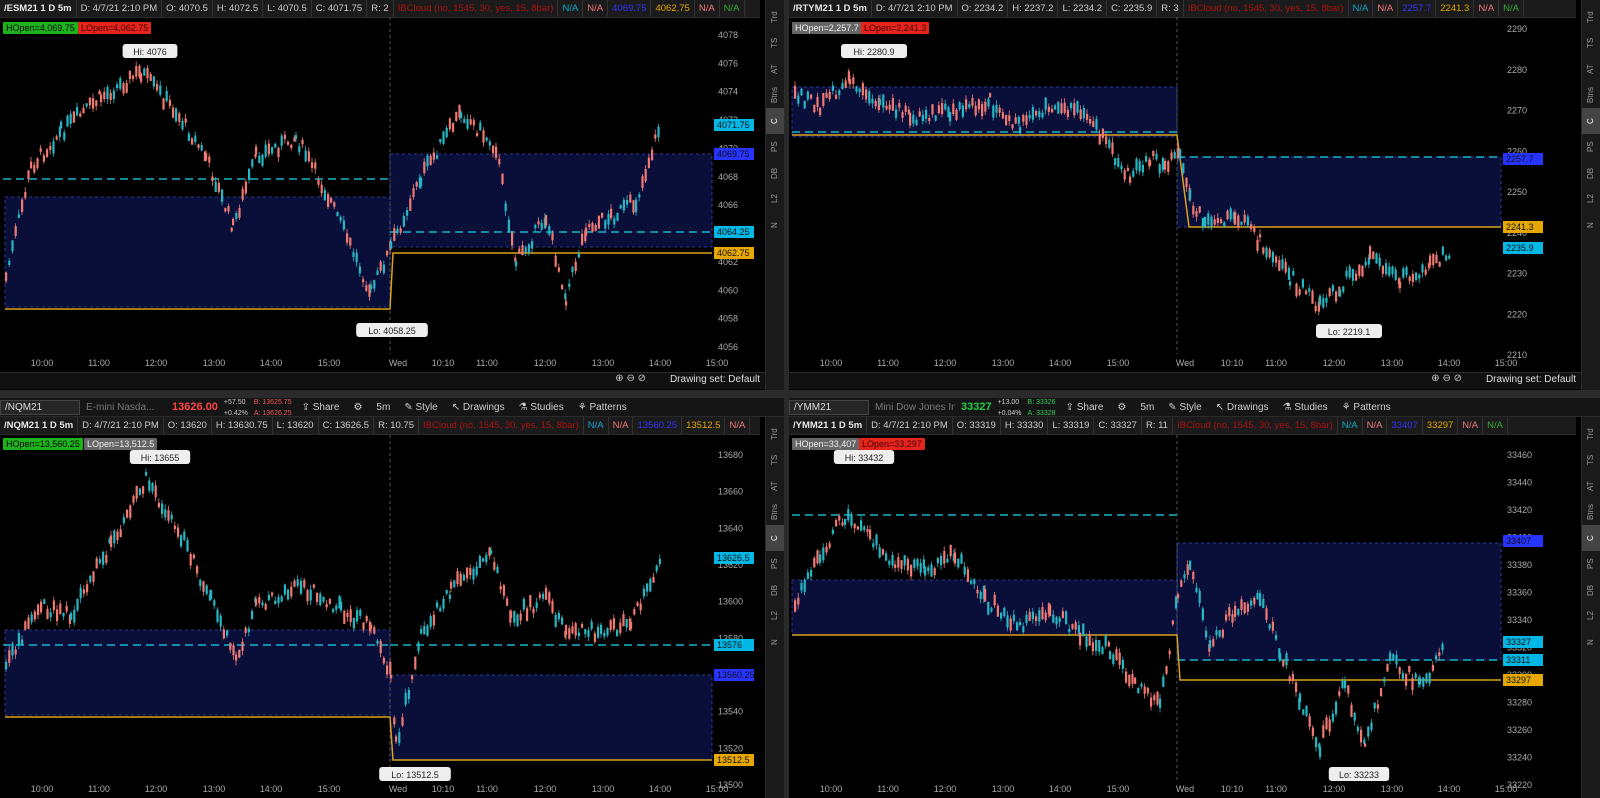  I want to click on studies-label: Studies, so click(1311, 407).